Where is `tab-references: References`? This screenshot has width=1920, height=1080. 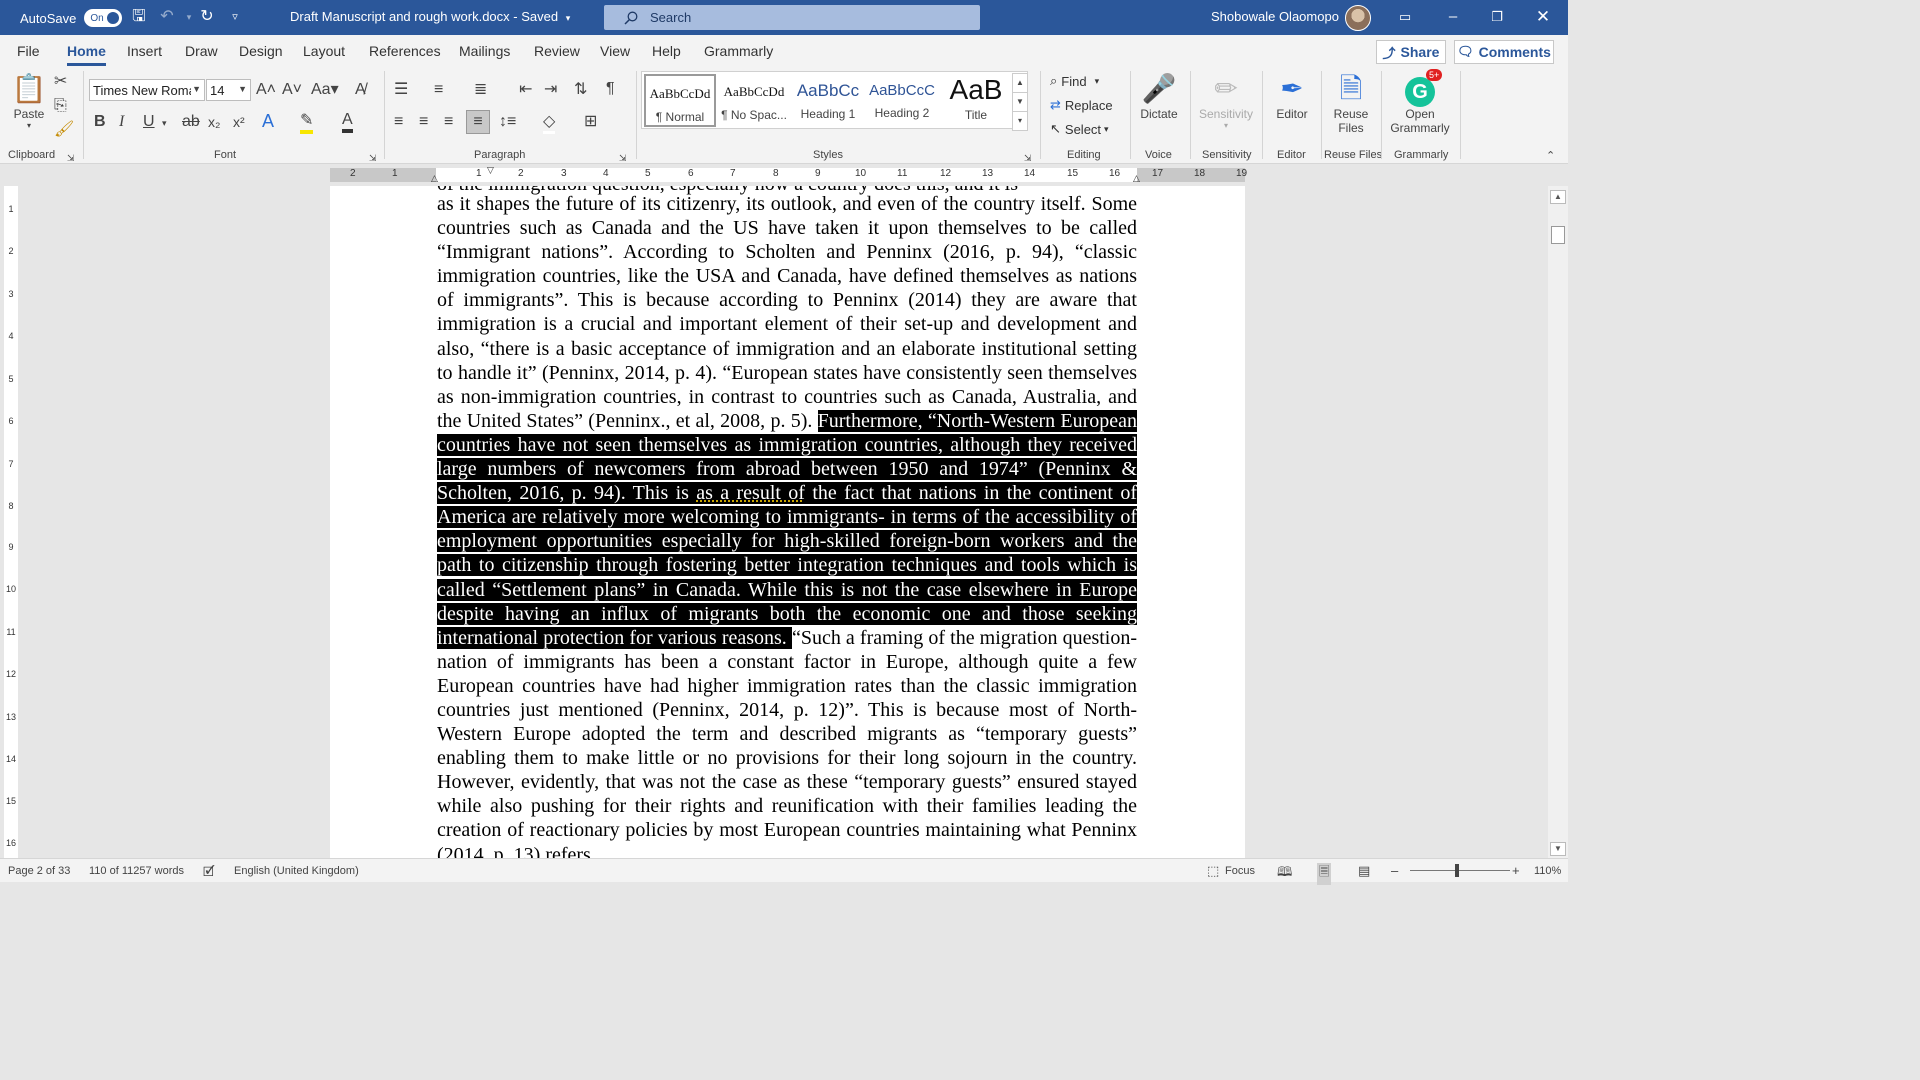
tab-references: References is located at coordinates (405, 51).